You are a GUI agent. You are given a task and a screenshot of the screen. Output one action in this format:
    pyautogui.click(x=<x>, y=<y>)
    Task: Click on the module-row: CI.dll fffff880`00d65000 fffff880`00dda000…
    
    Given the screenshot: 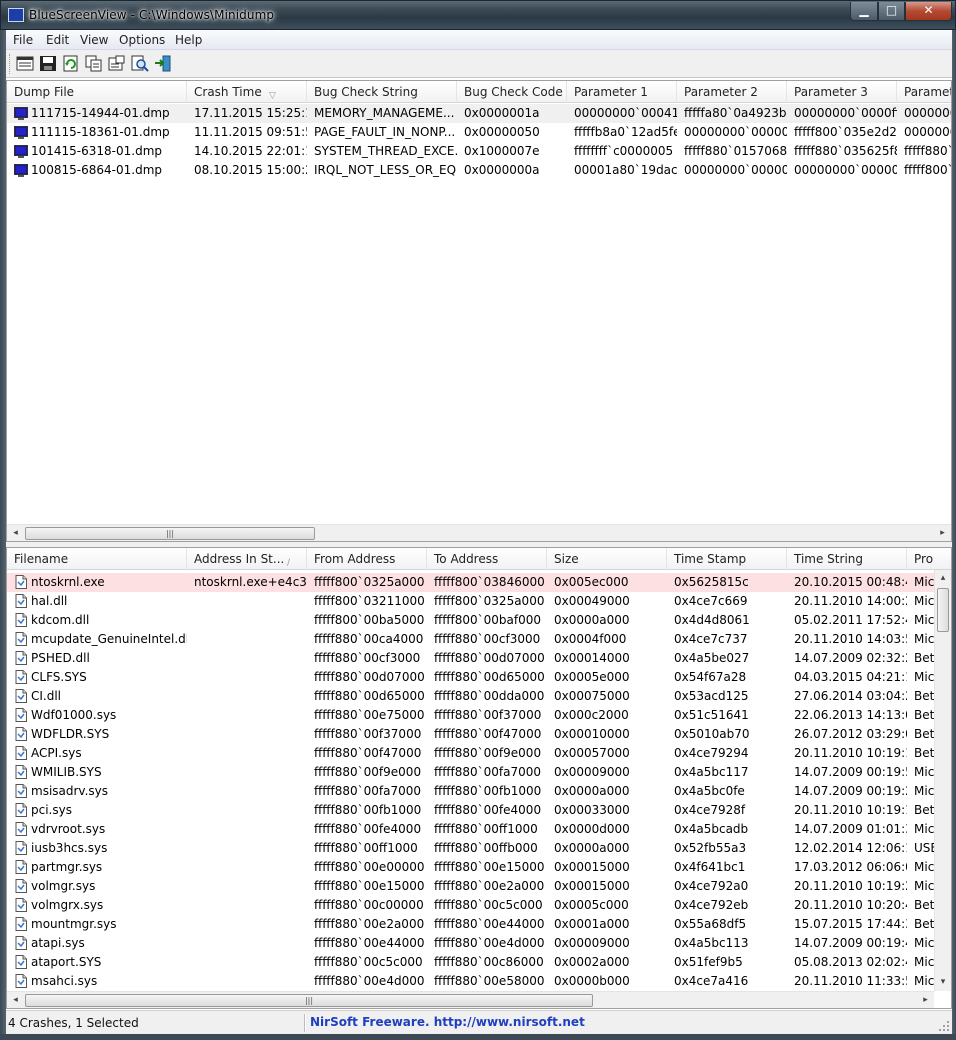 What is the action you would take?
    pyautogui.click(x=470, y=696)
    